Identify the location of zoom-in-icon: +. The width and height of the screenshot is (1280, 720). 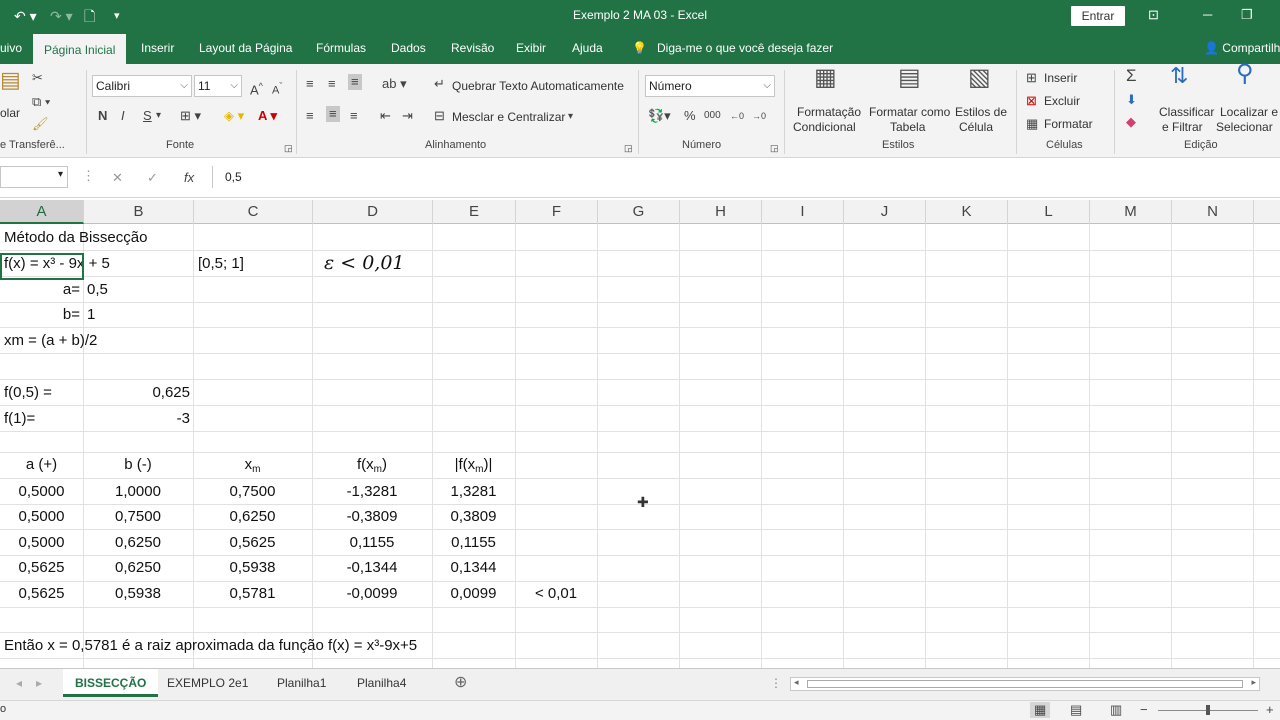
(1270, 710).